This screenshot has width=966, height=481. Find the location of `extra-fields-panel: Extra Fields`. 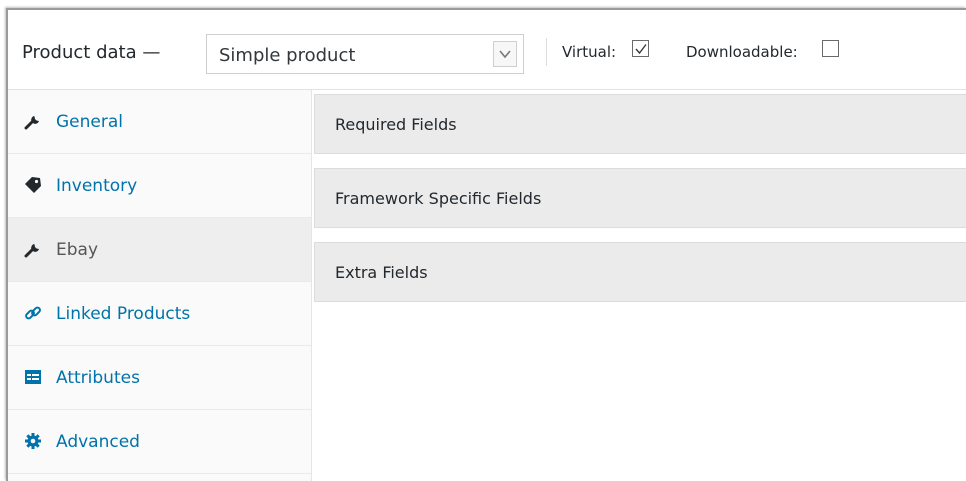

extra-fields-panel: Extra Fields is located at coordinates (640, 272).